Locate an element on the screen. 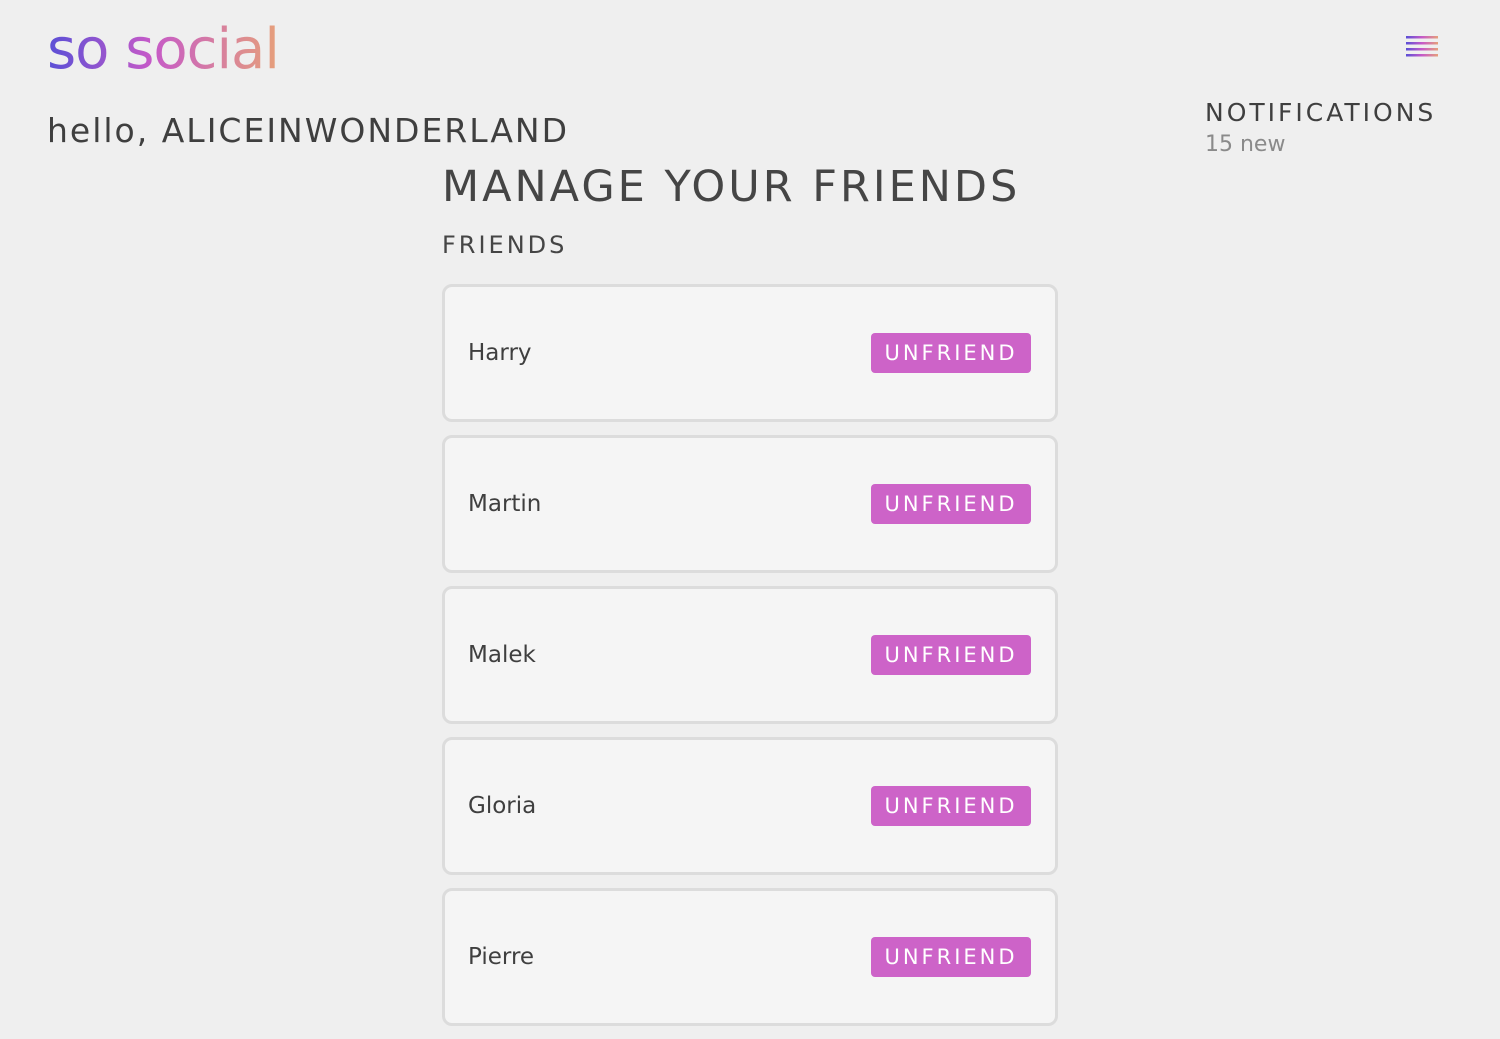  notifications-panel: NOTIFICATIONS 15 new is located at coordinates (1340, 128).